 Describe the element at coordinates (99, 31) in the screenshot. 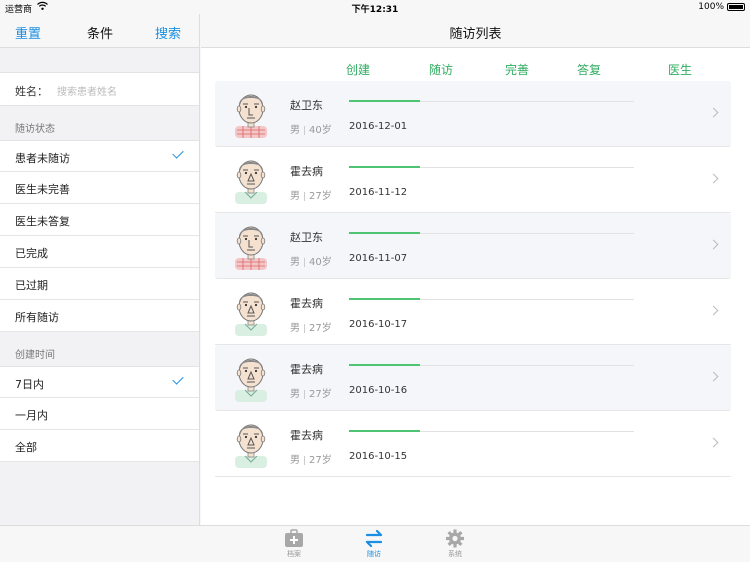

I see `filter-nav-bar: 重置 条件 搜索` at that location.